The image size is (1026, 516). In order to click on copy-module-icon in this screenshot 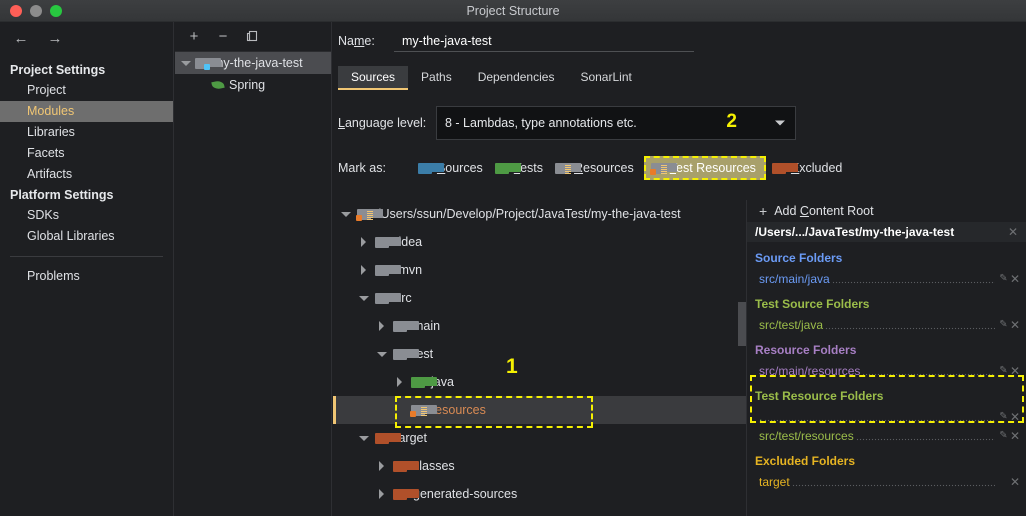, I will do `click(252, 37)`.